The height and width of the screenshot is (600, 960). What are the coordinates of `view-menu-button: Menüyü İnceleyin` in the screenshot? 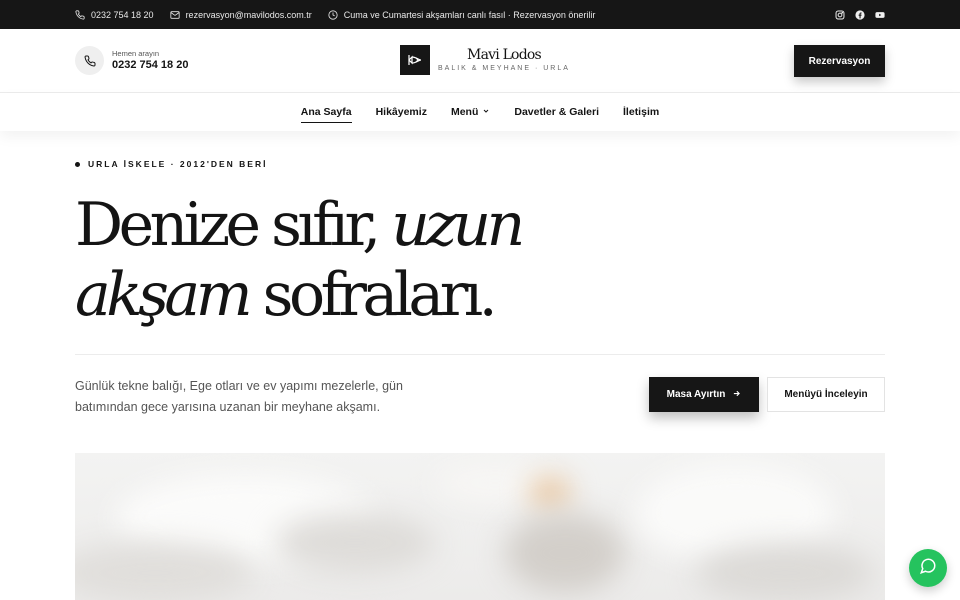 It's located at (826, 394).